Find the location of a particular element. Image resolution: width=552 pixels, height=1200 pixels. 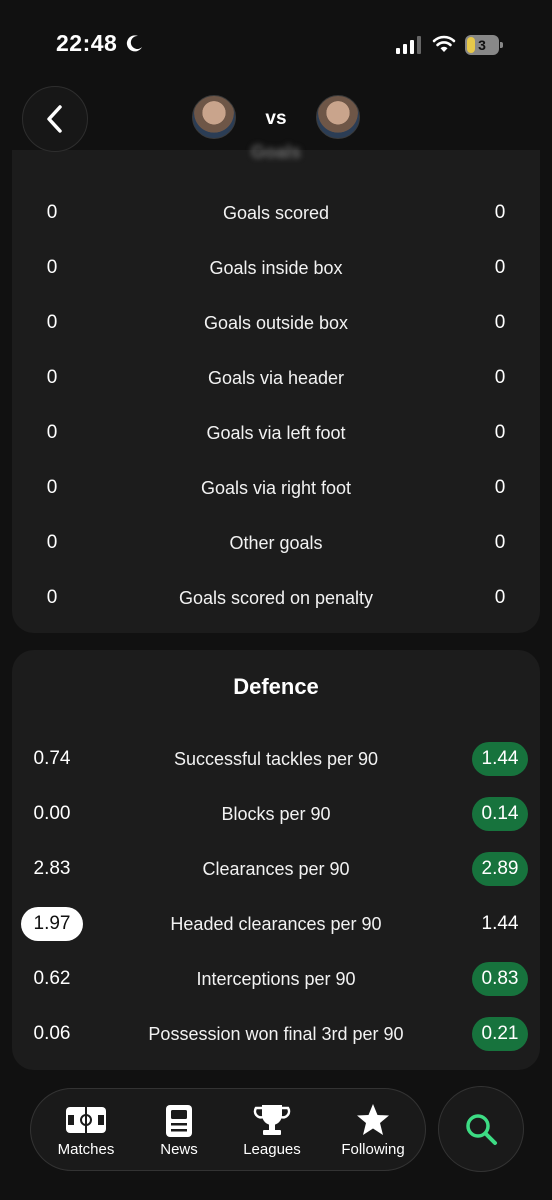

stat-label: Headed clearances per 90 is located at coordinates (276, 924).